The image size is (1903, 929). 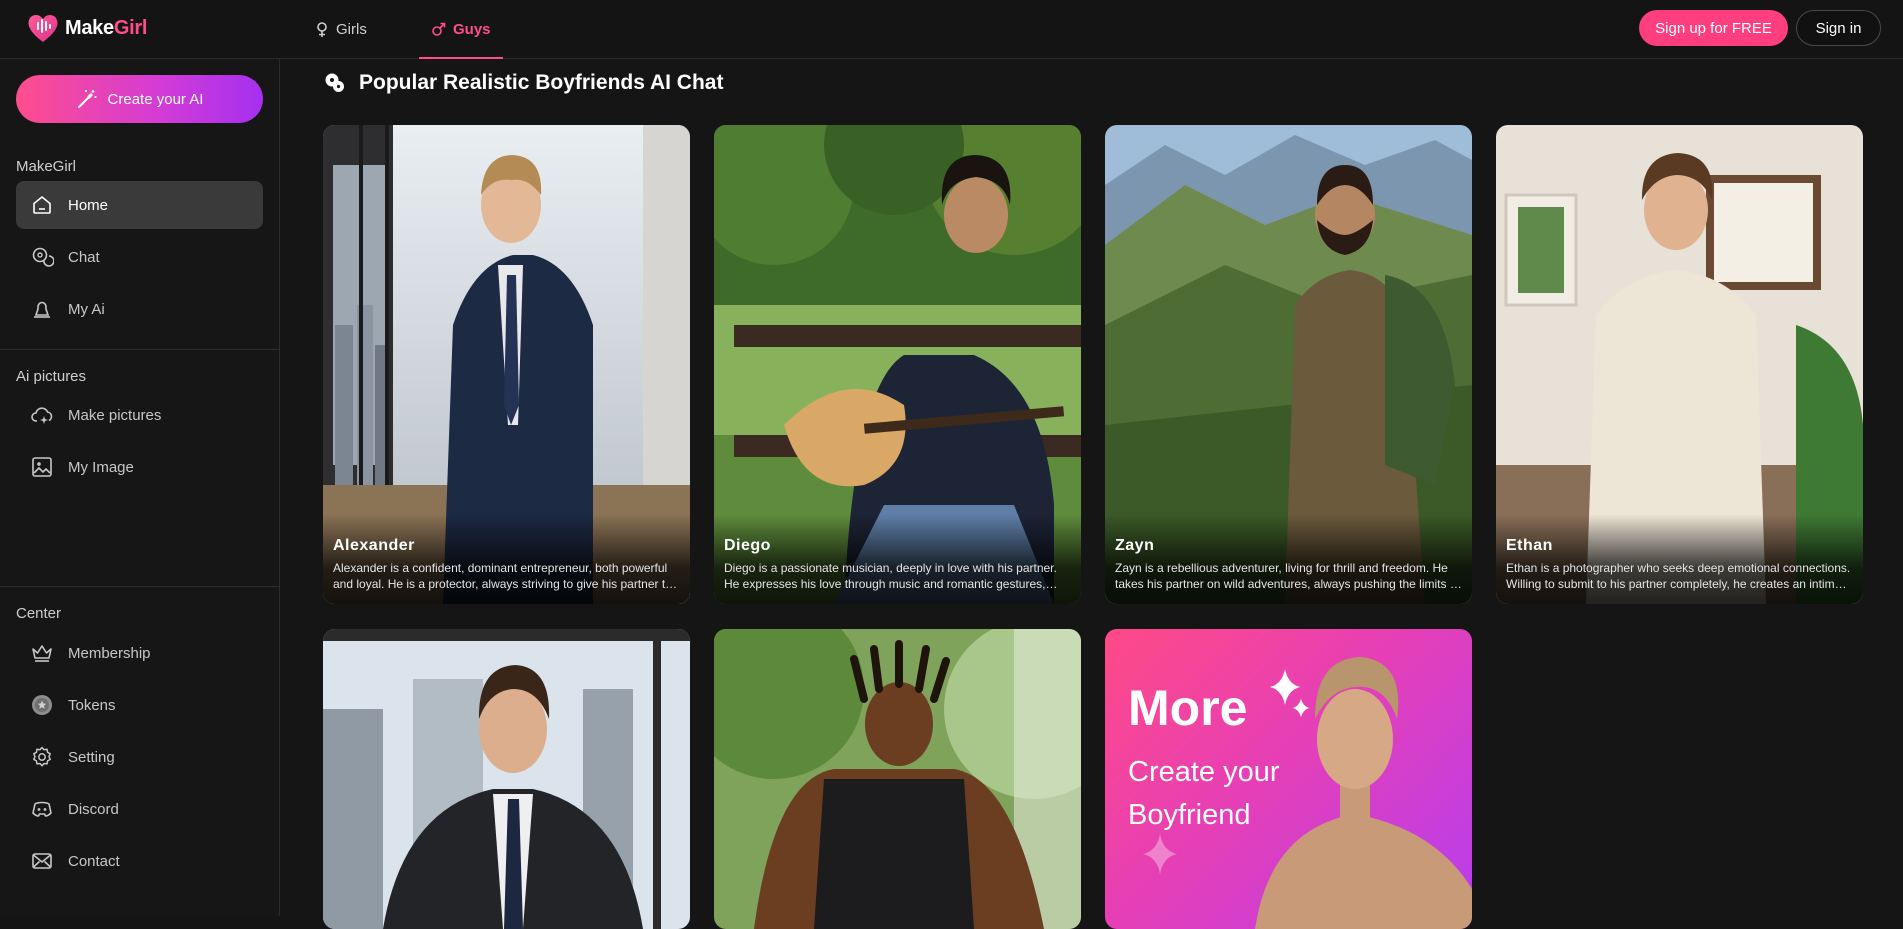 What do you see at coordinates (139, 861) in the screenshot?
I see `sidebar-item-contact: Contact` at bounding box center [139, 861].